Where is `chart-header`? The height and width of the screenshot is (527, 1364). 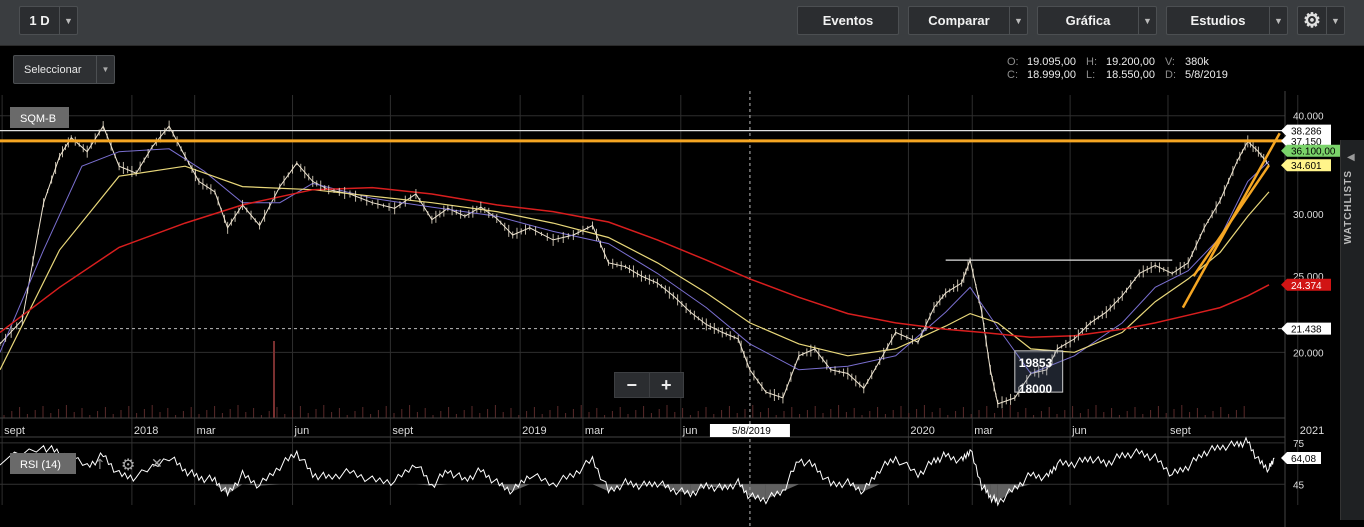 chart-header is located at coordinates (682, 68).